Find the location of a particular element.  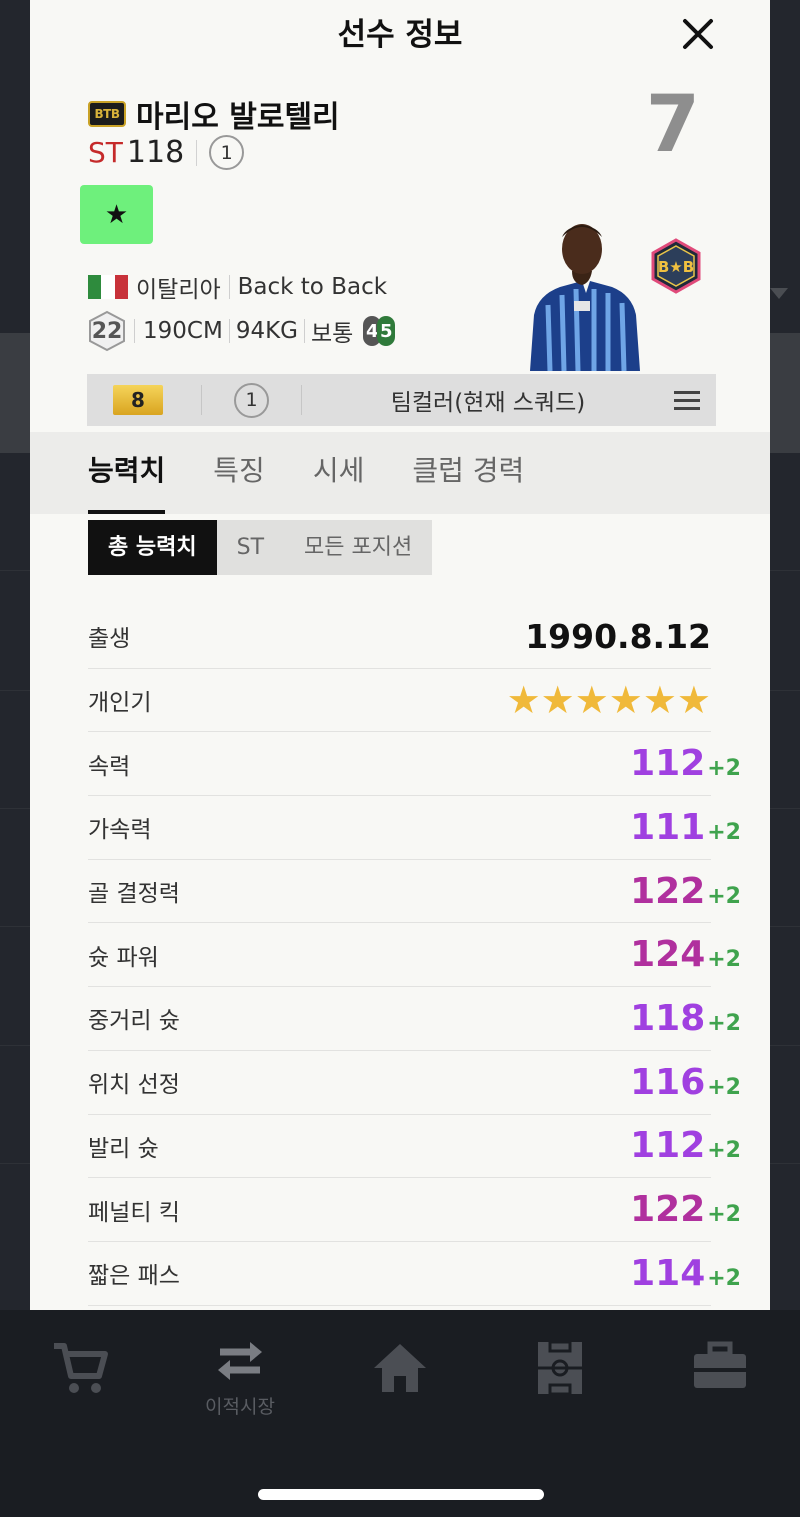

cart-icon is located at coordinates (81, 1368).